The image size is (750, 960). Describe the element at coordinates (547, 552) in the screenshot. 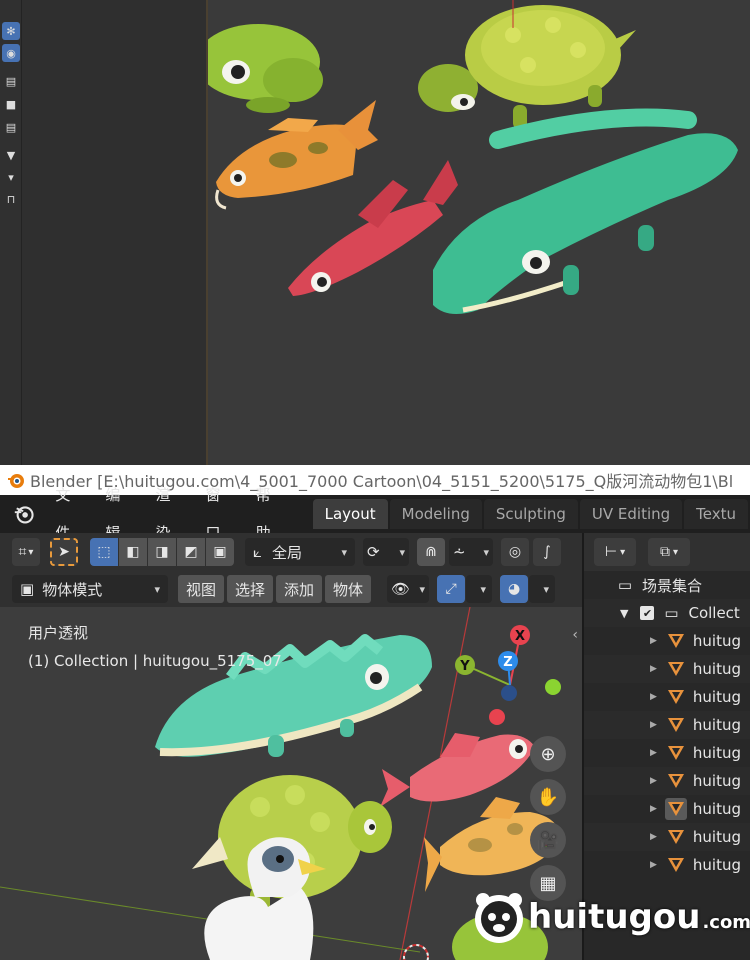

I see `falloff-button: ∫` at that location.